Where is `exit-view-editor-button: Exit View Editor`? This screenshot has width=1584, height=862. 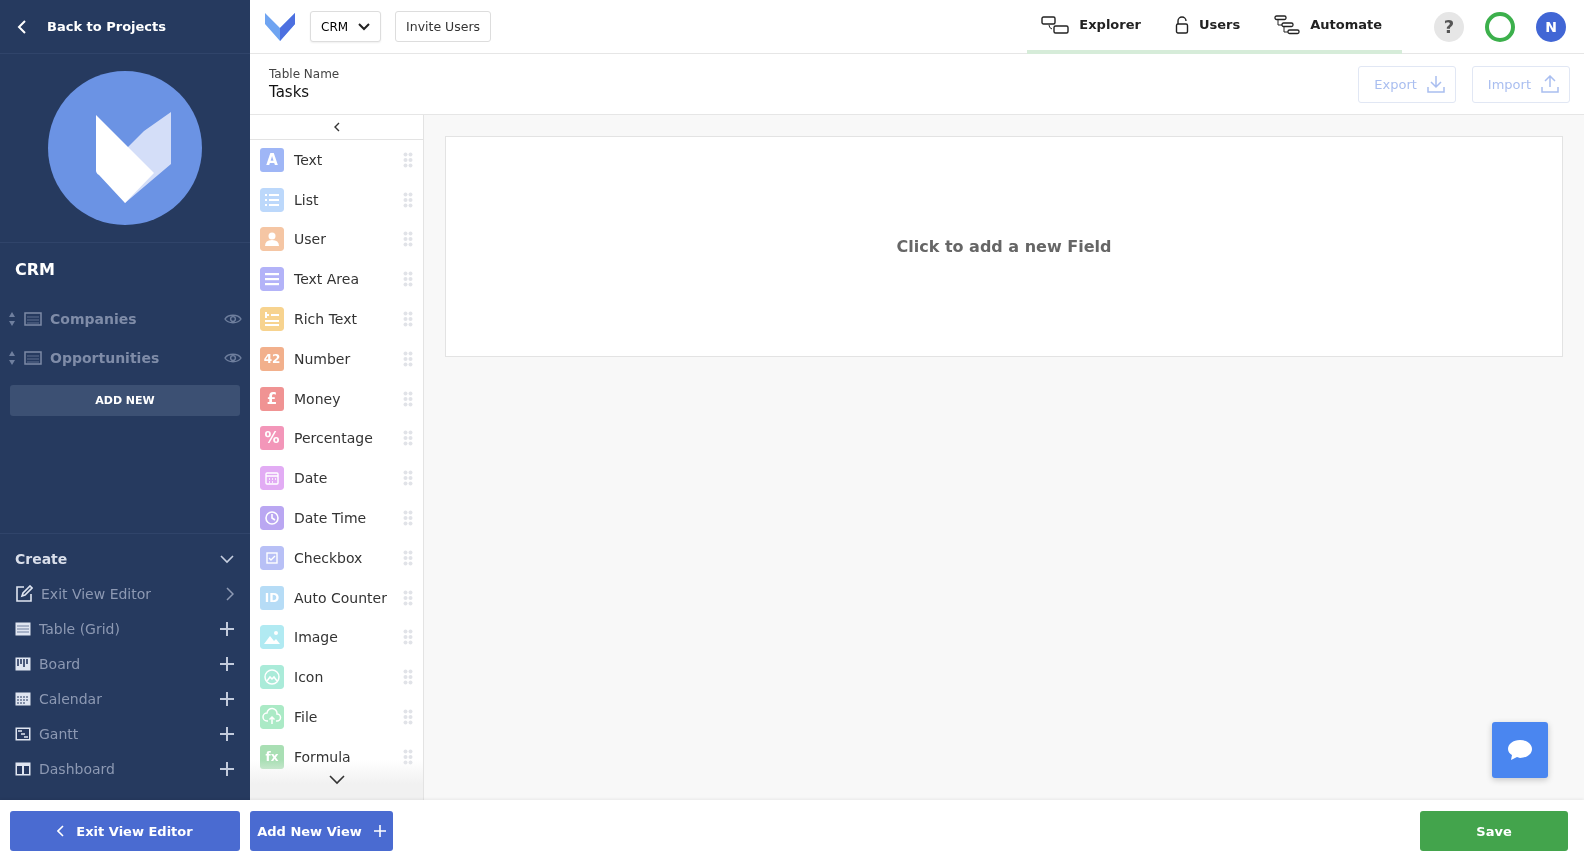
exit-view-editor-button: Exit View Editor is located at coordinates (125, 831).